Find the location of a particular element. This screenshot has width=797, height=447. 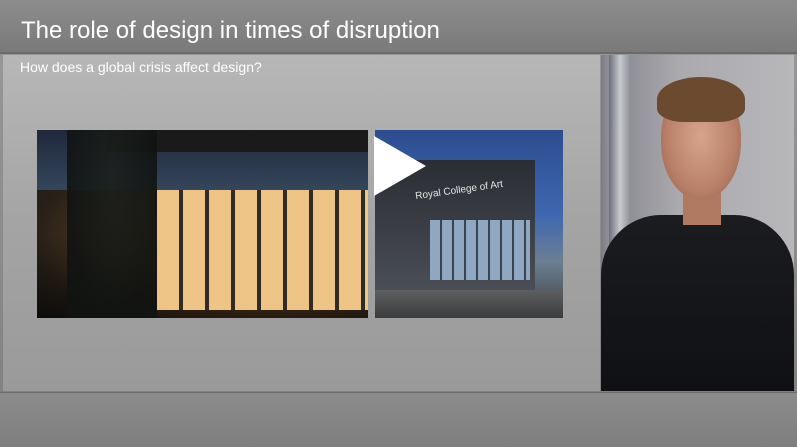

slide-subtitle: How does a global crisis affect design? is located at coordinates (141, 67).